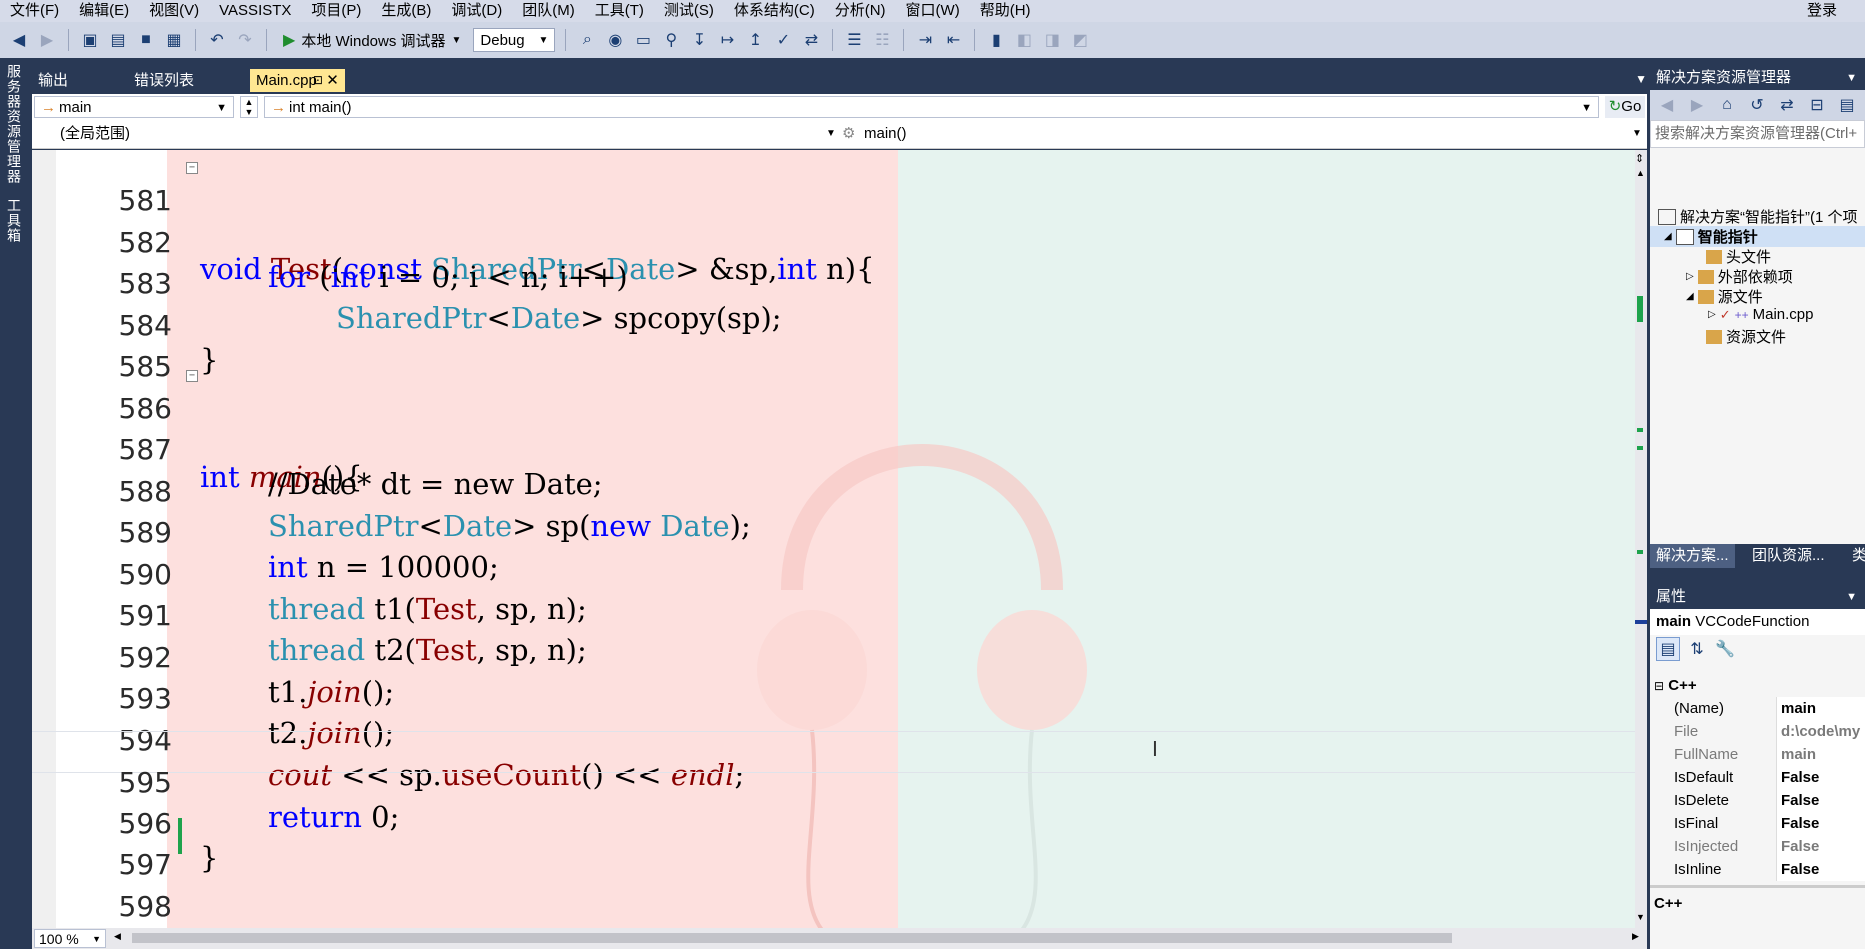 This screenshot has width=1865, height=949. What do you see at coordinates (1757, 708) in the screenshot?
I see `property-row: (Name) main` at bounding box center [1757, 708].